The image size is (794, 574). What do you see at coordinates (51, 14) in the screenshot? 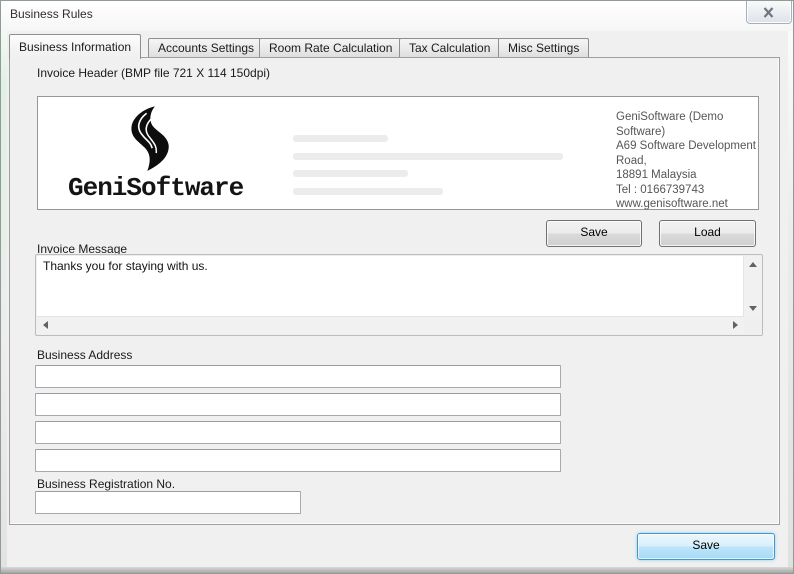
I see `window-title: Business Rules` at bounding box center [51, 14].